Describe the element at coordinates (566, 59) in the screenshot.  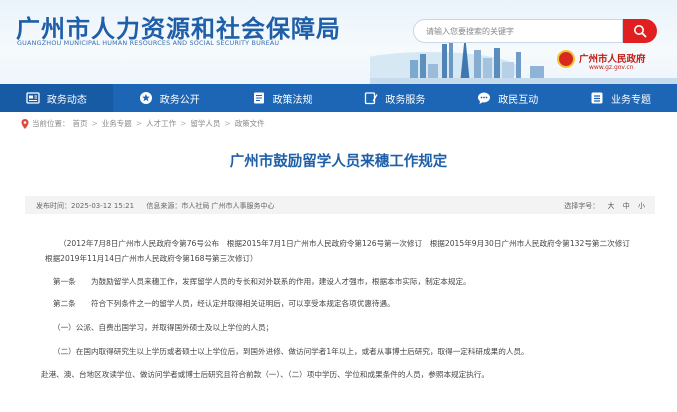
I see `gov-emblem-icon` at that location.